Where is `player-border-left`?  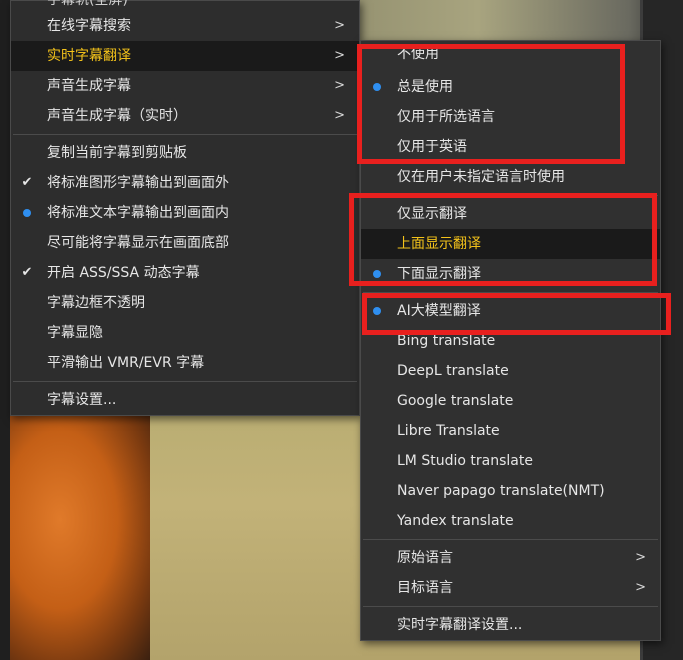 player-border-left is located at coordinates (5, 330).